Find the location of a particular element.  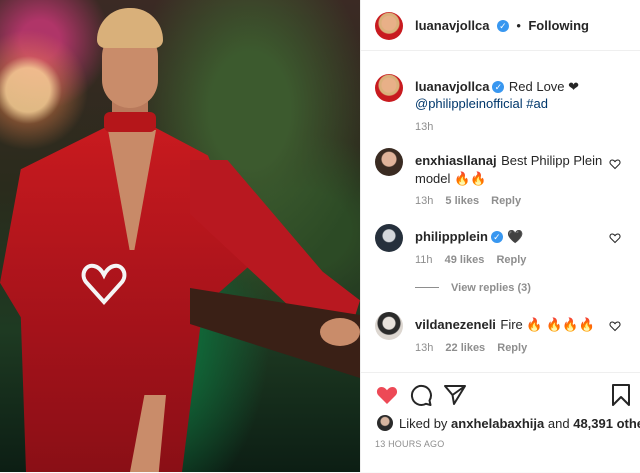

post-header: luanavjollca ✓ • Following is located at coordinates (500, 25).